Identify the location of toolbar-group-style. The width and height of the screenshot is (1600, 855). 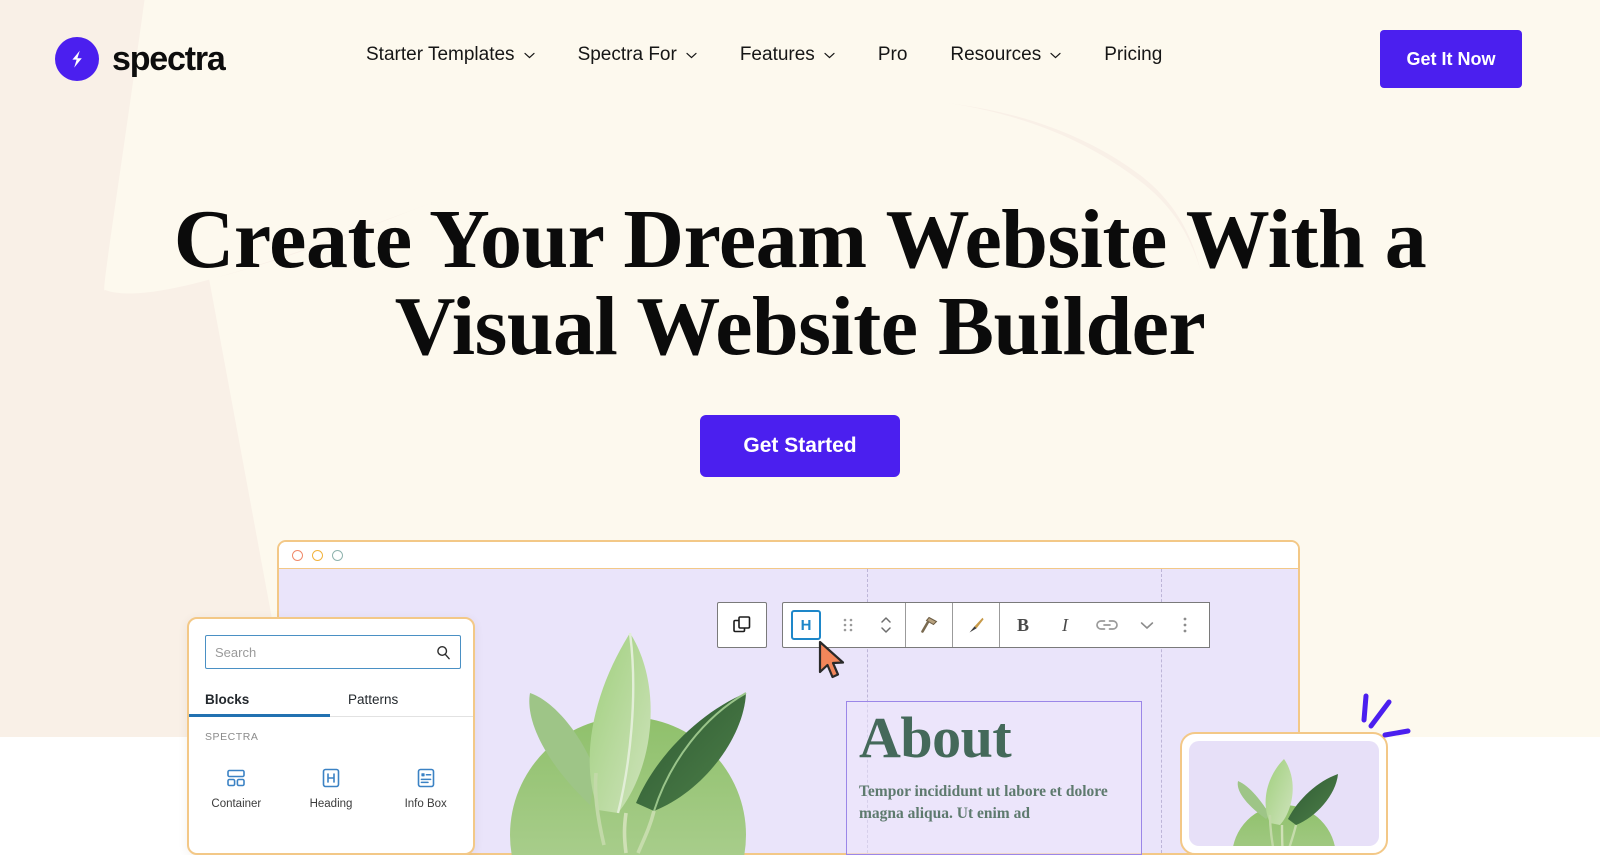
(975, 625).